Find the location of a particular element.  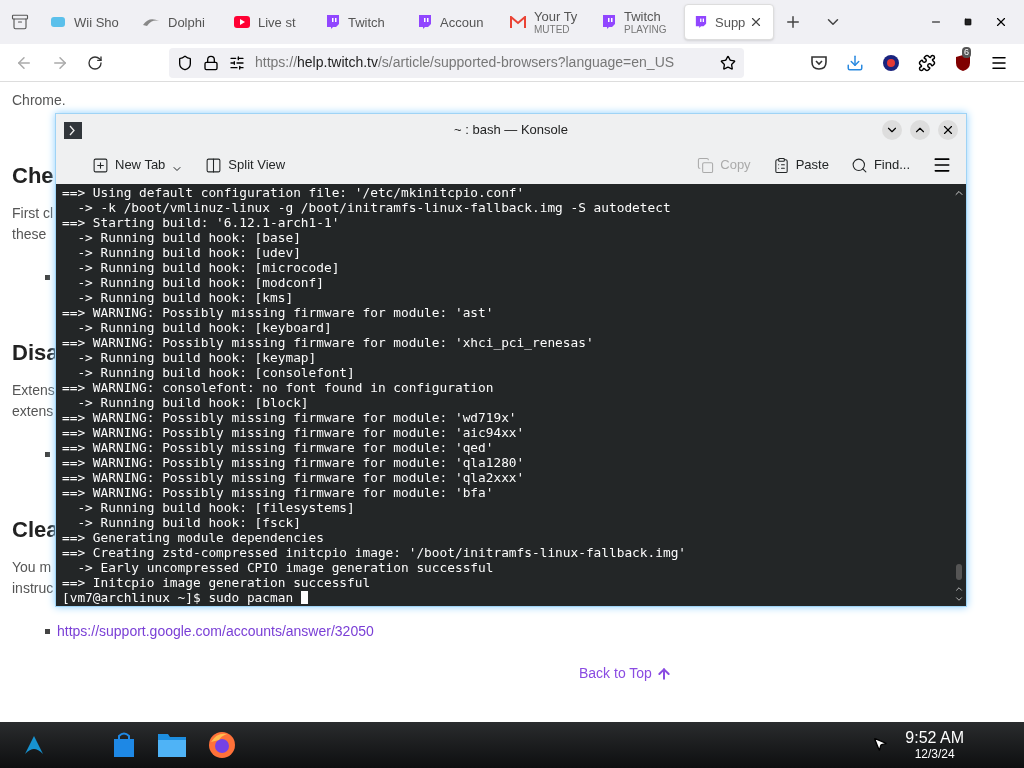

browser-tab: Wii Sho is located at coordinates (85, 22).